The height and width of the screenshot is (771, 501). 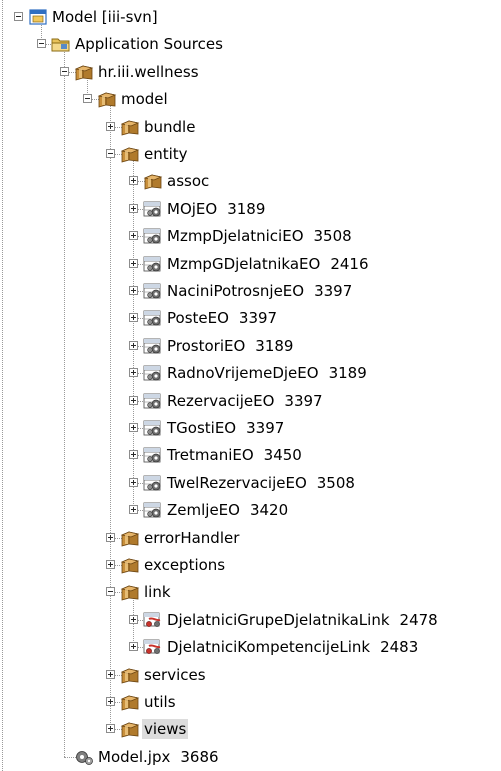 I want to click on tree-node: MOjEO 3189, so click(x=250, y=209).